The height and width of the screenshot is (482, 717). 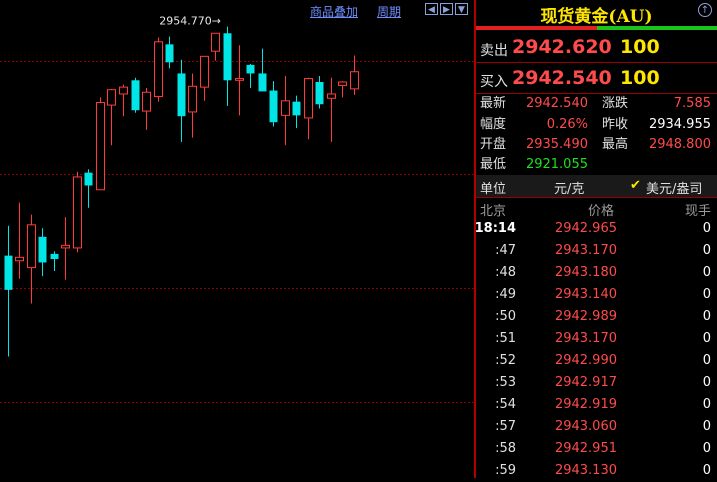 What do you see at coordinates (569, 187) in the screenshot?
I see `unit-cny-option: 元/克` at bounding box center [569, 187].